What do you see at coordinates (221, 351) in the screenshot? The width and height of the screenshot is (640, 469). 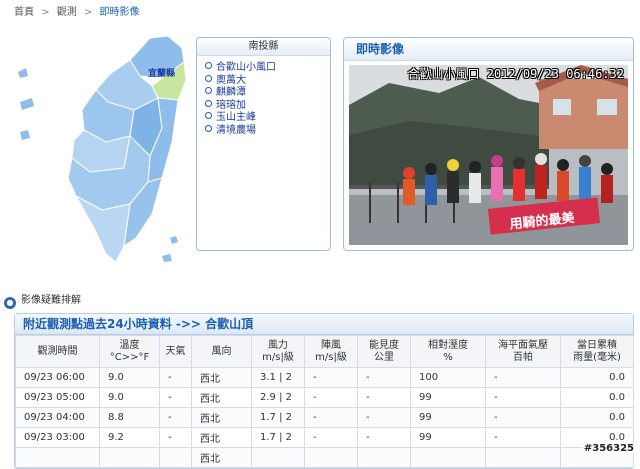 I see `col-wind-direction: 風向` at bounding box center [221, 351].